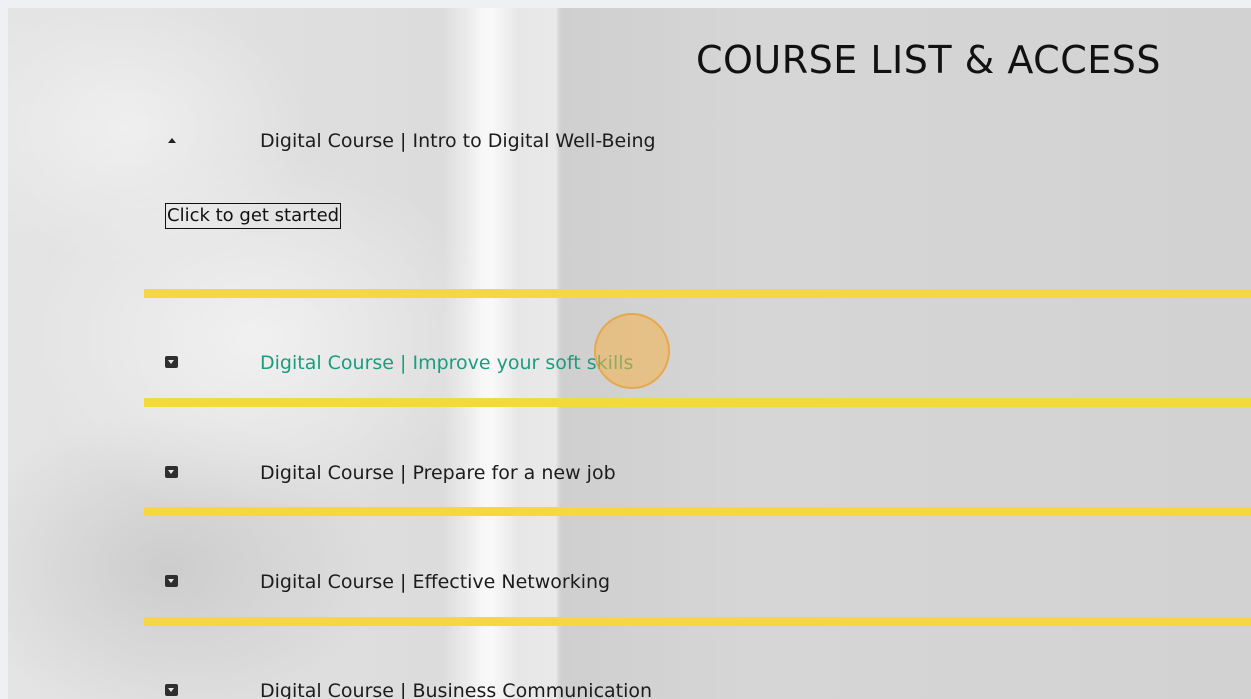 The width and height of the screenshot is (1251, 699). I want to click on accordion-item: Digital Course | Business Communication, so click(629, 685).